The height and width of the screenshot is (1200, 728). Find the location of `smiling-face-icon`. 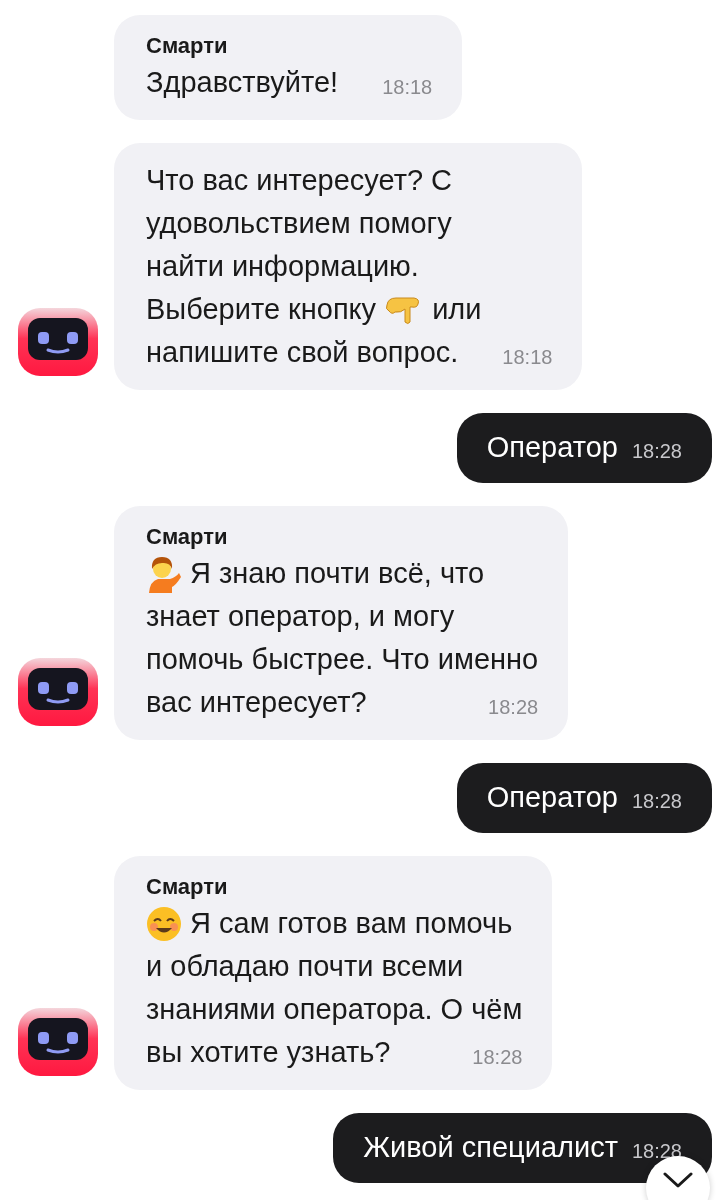

smiling-face-icon is located at coordinates (164, 923).